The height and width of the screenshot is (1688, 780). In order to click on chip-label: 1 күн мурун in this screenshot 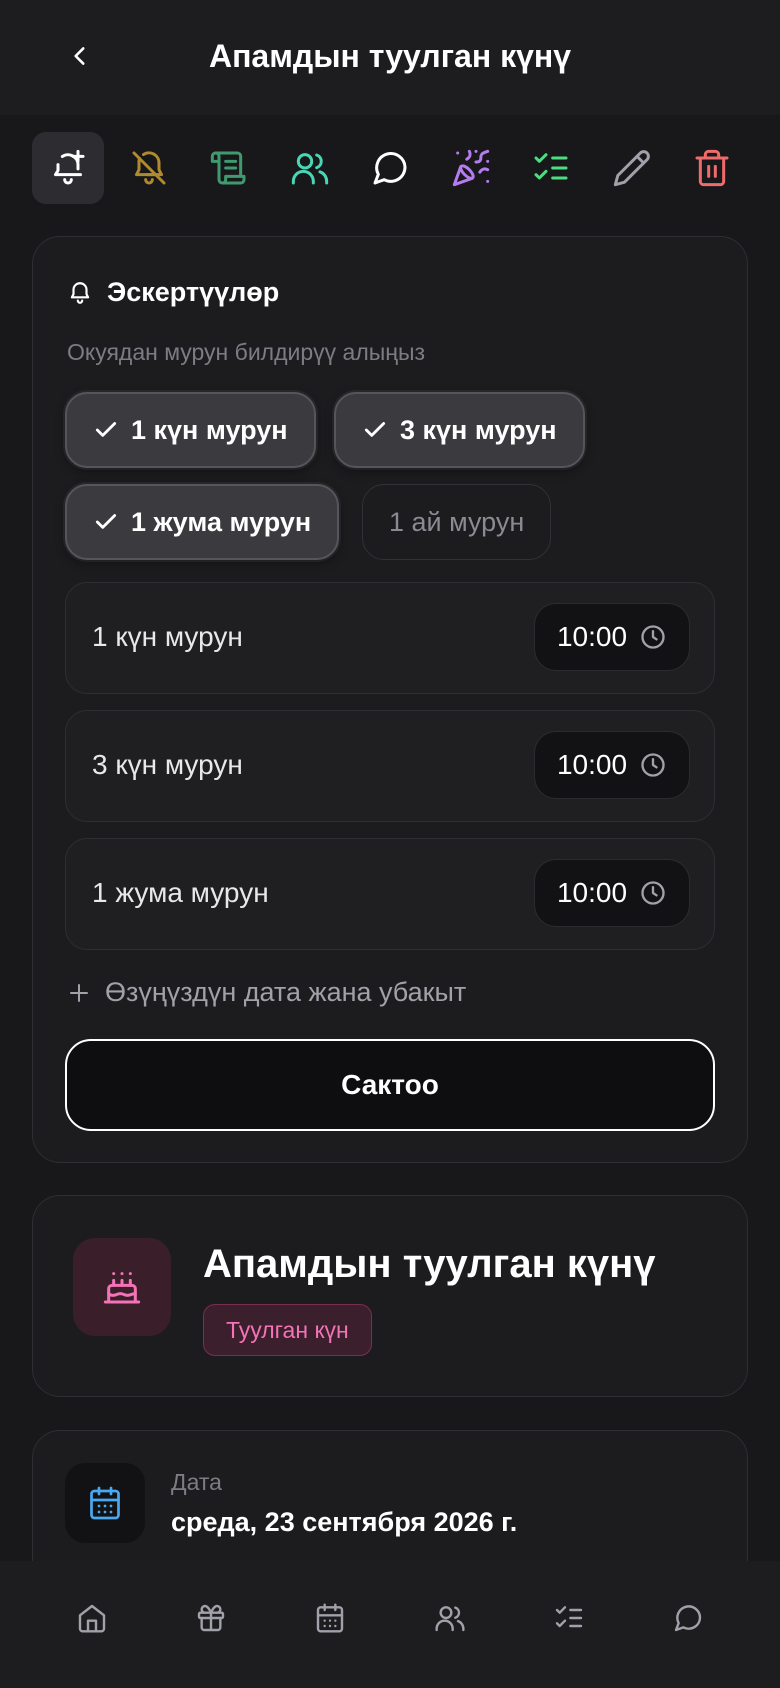, I will do `click(209, 429)`.